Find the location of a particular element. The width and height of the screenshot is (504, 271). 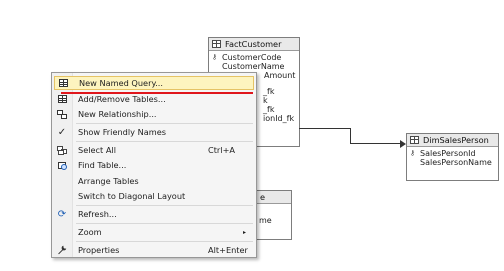

column-row: CustomerName is located at coordinates (255, 66).